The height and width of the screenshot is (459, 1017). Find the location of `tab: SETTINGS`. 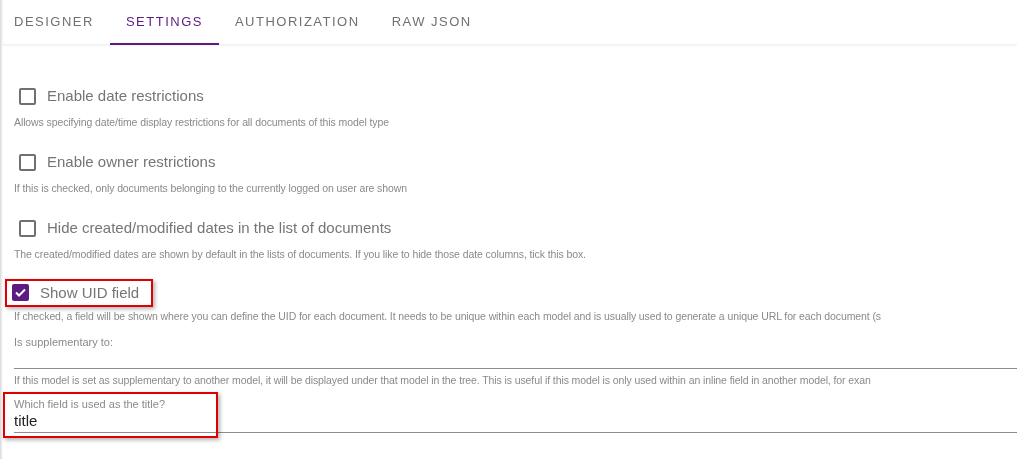

tab: SETTINGS is located at coordinates (164, 22).